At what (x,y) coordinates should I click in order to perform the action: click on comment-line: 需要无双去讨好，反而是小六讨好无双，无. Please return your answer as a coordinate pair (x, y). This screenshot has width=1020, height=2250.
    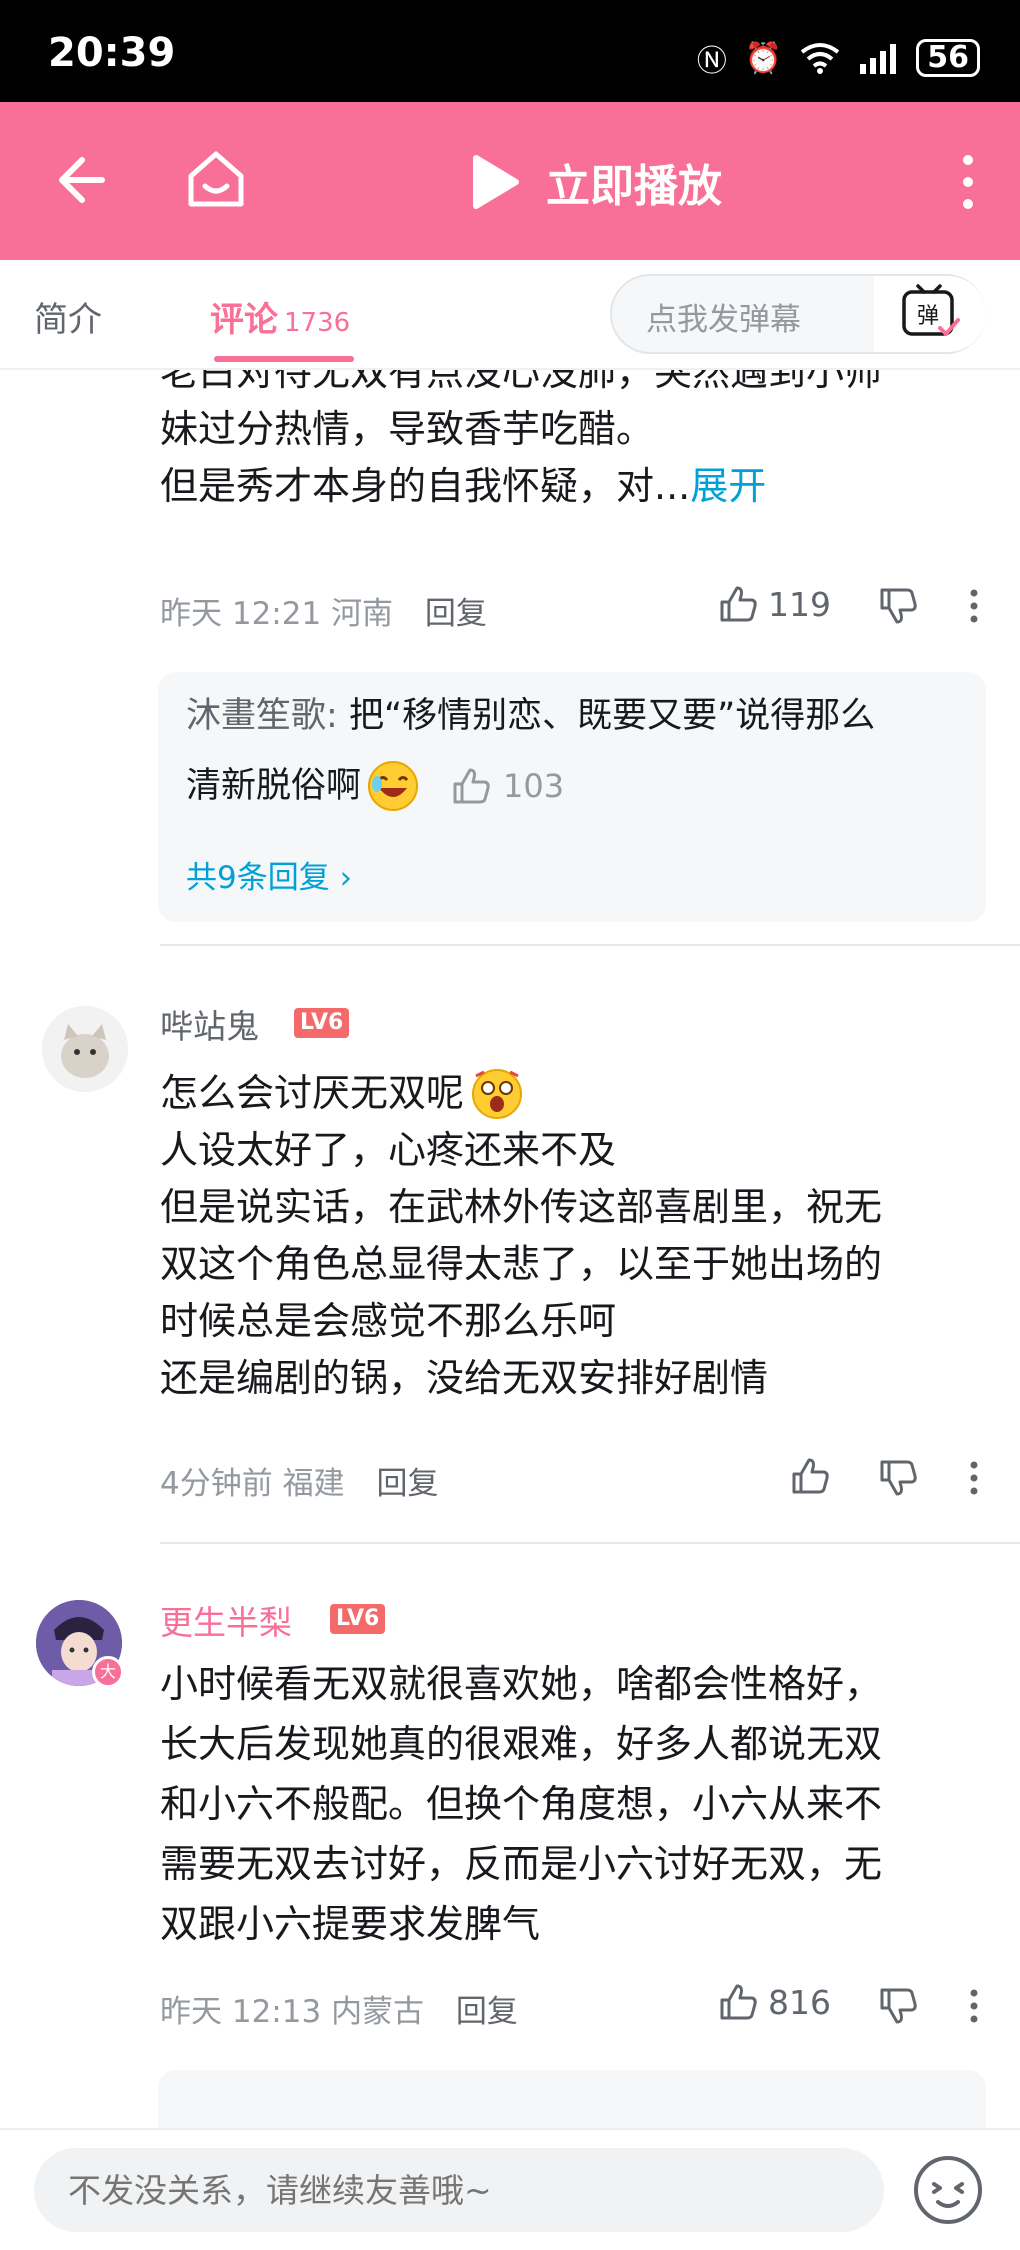
    Looking at the image, I should click on (521, 1864).